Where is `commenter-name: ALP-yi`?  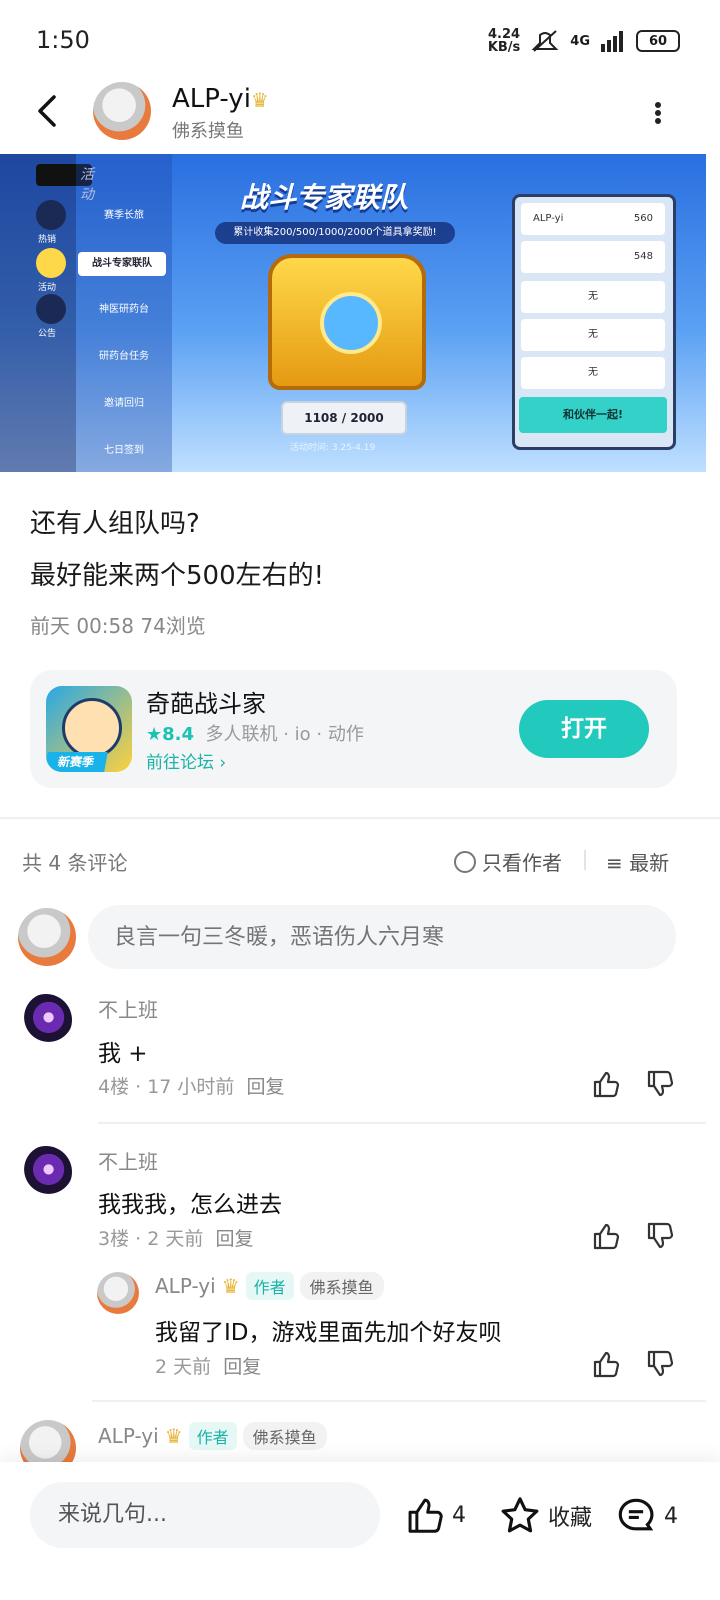 commenter-name: ALP-yi is located at coordinates (128, 1436).